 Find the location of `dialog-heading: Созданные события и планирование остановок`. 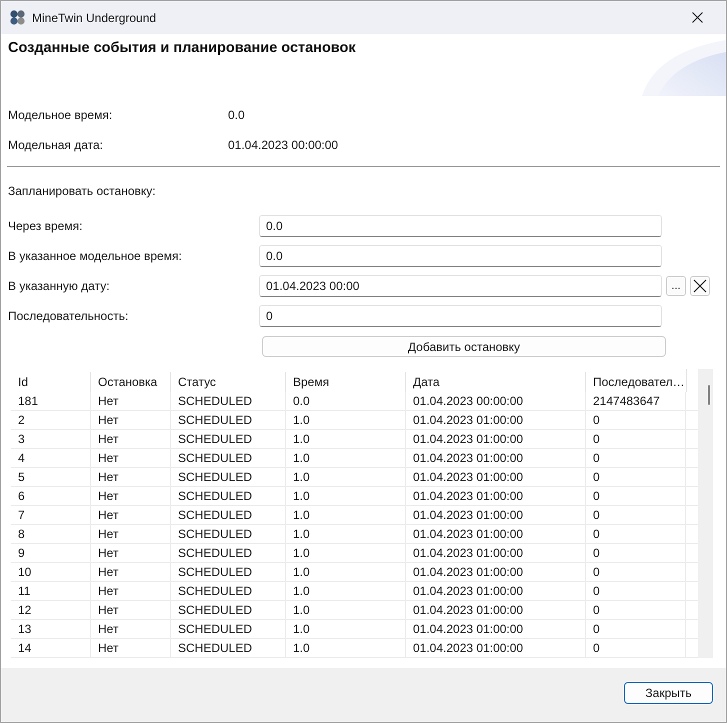

dialog-heading: Созданные события и планирование остановок is located at coordinates (182, 48).